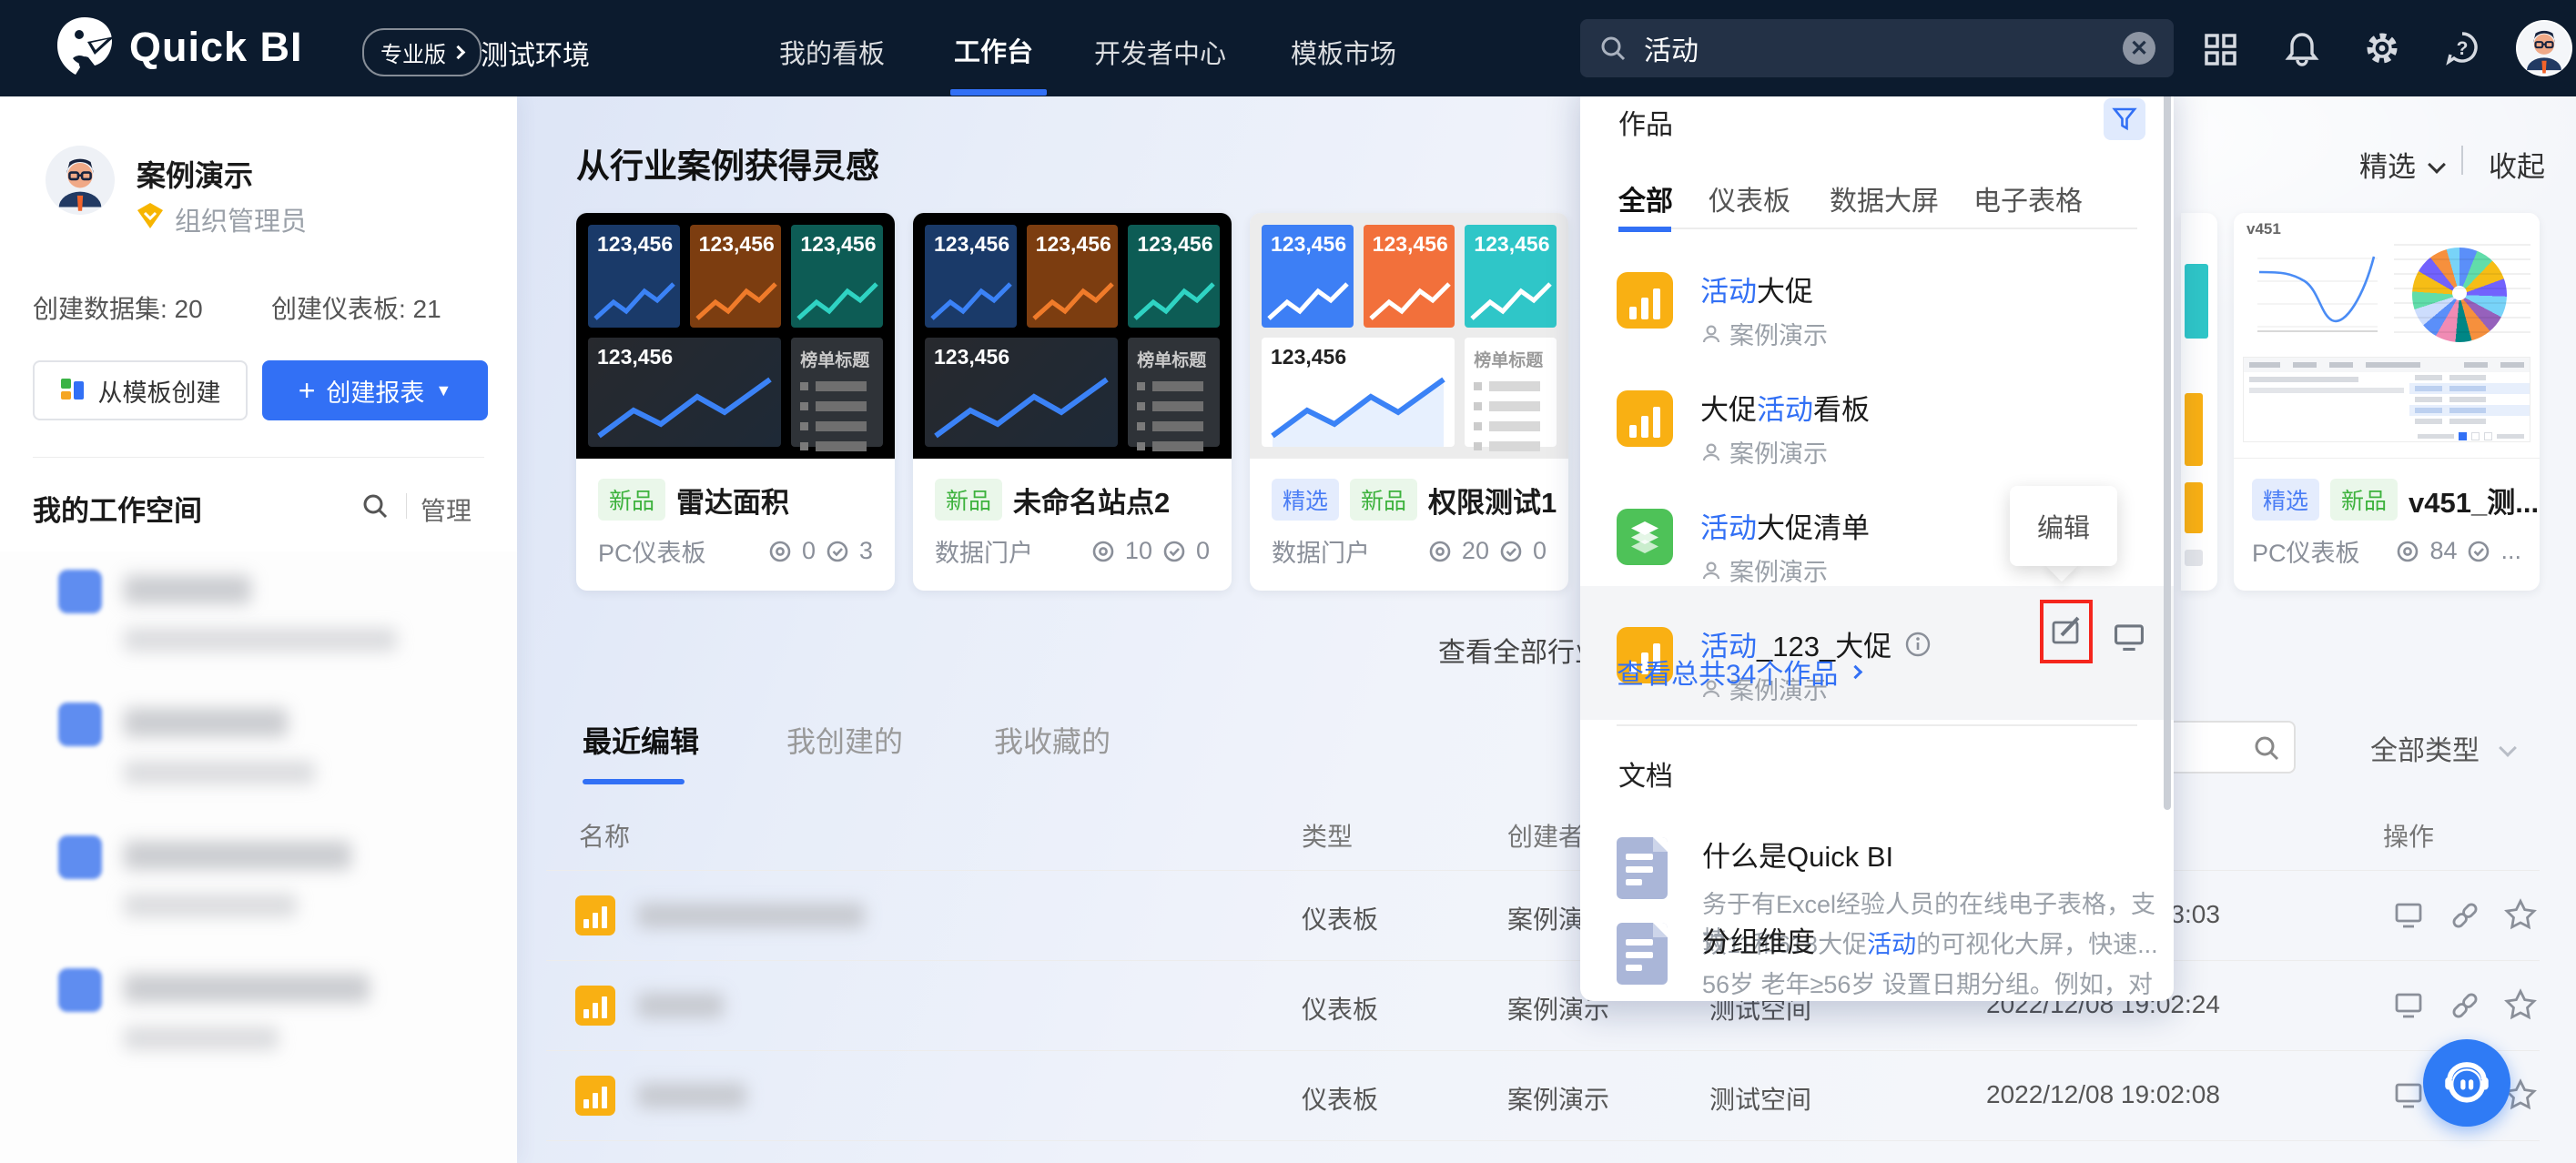 The image size is (2576, 1163). I want to click on collapse-link: 收起, so click(2517, 164).